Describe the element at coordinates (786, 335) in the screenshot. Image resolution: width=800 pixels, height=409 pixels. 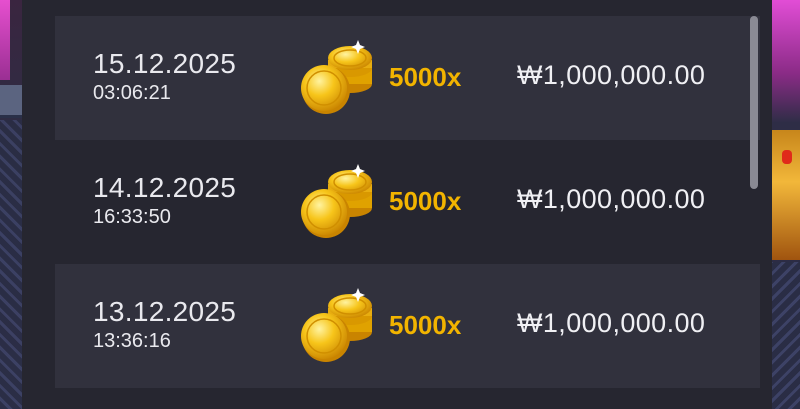
I see `background-pattern-right` at that location.